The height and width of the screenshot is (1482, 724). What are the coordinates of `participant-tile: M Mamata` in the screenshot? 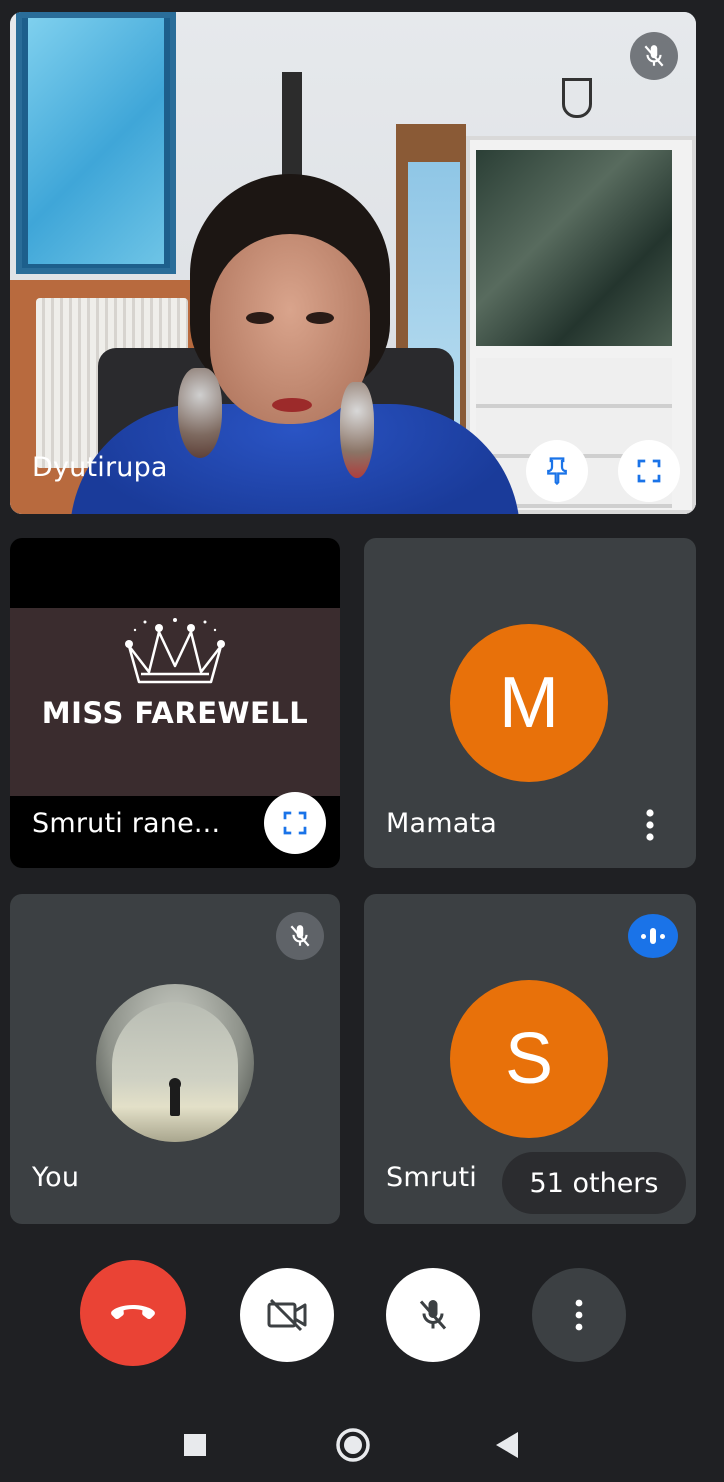 It's located at (530, 703).